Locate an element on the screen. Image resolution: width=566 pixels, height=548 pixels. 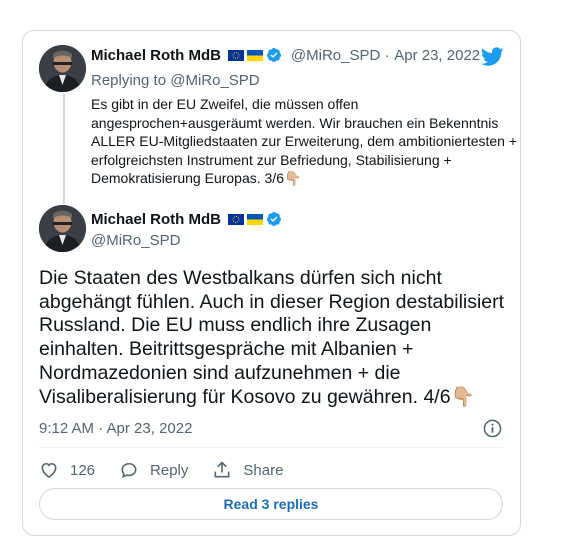
share-button: Share is located at coordinates (247, 470).